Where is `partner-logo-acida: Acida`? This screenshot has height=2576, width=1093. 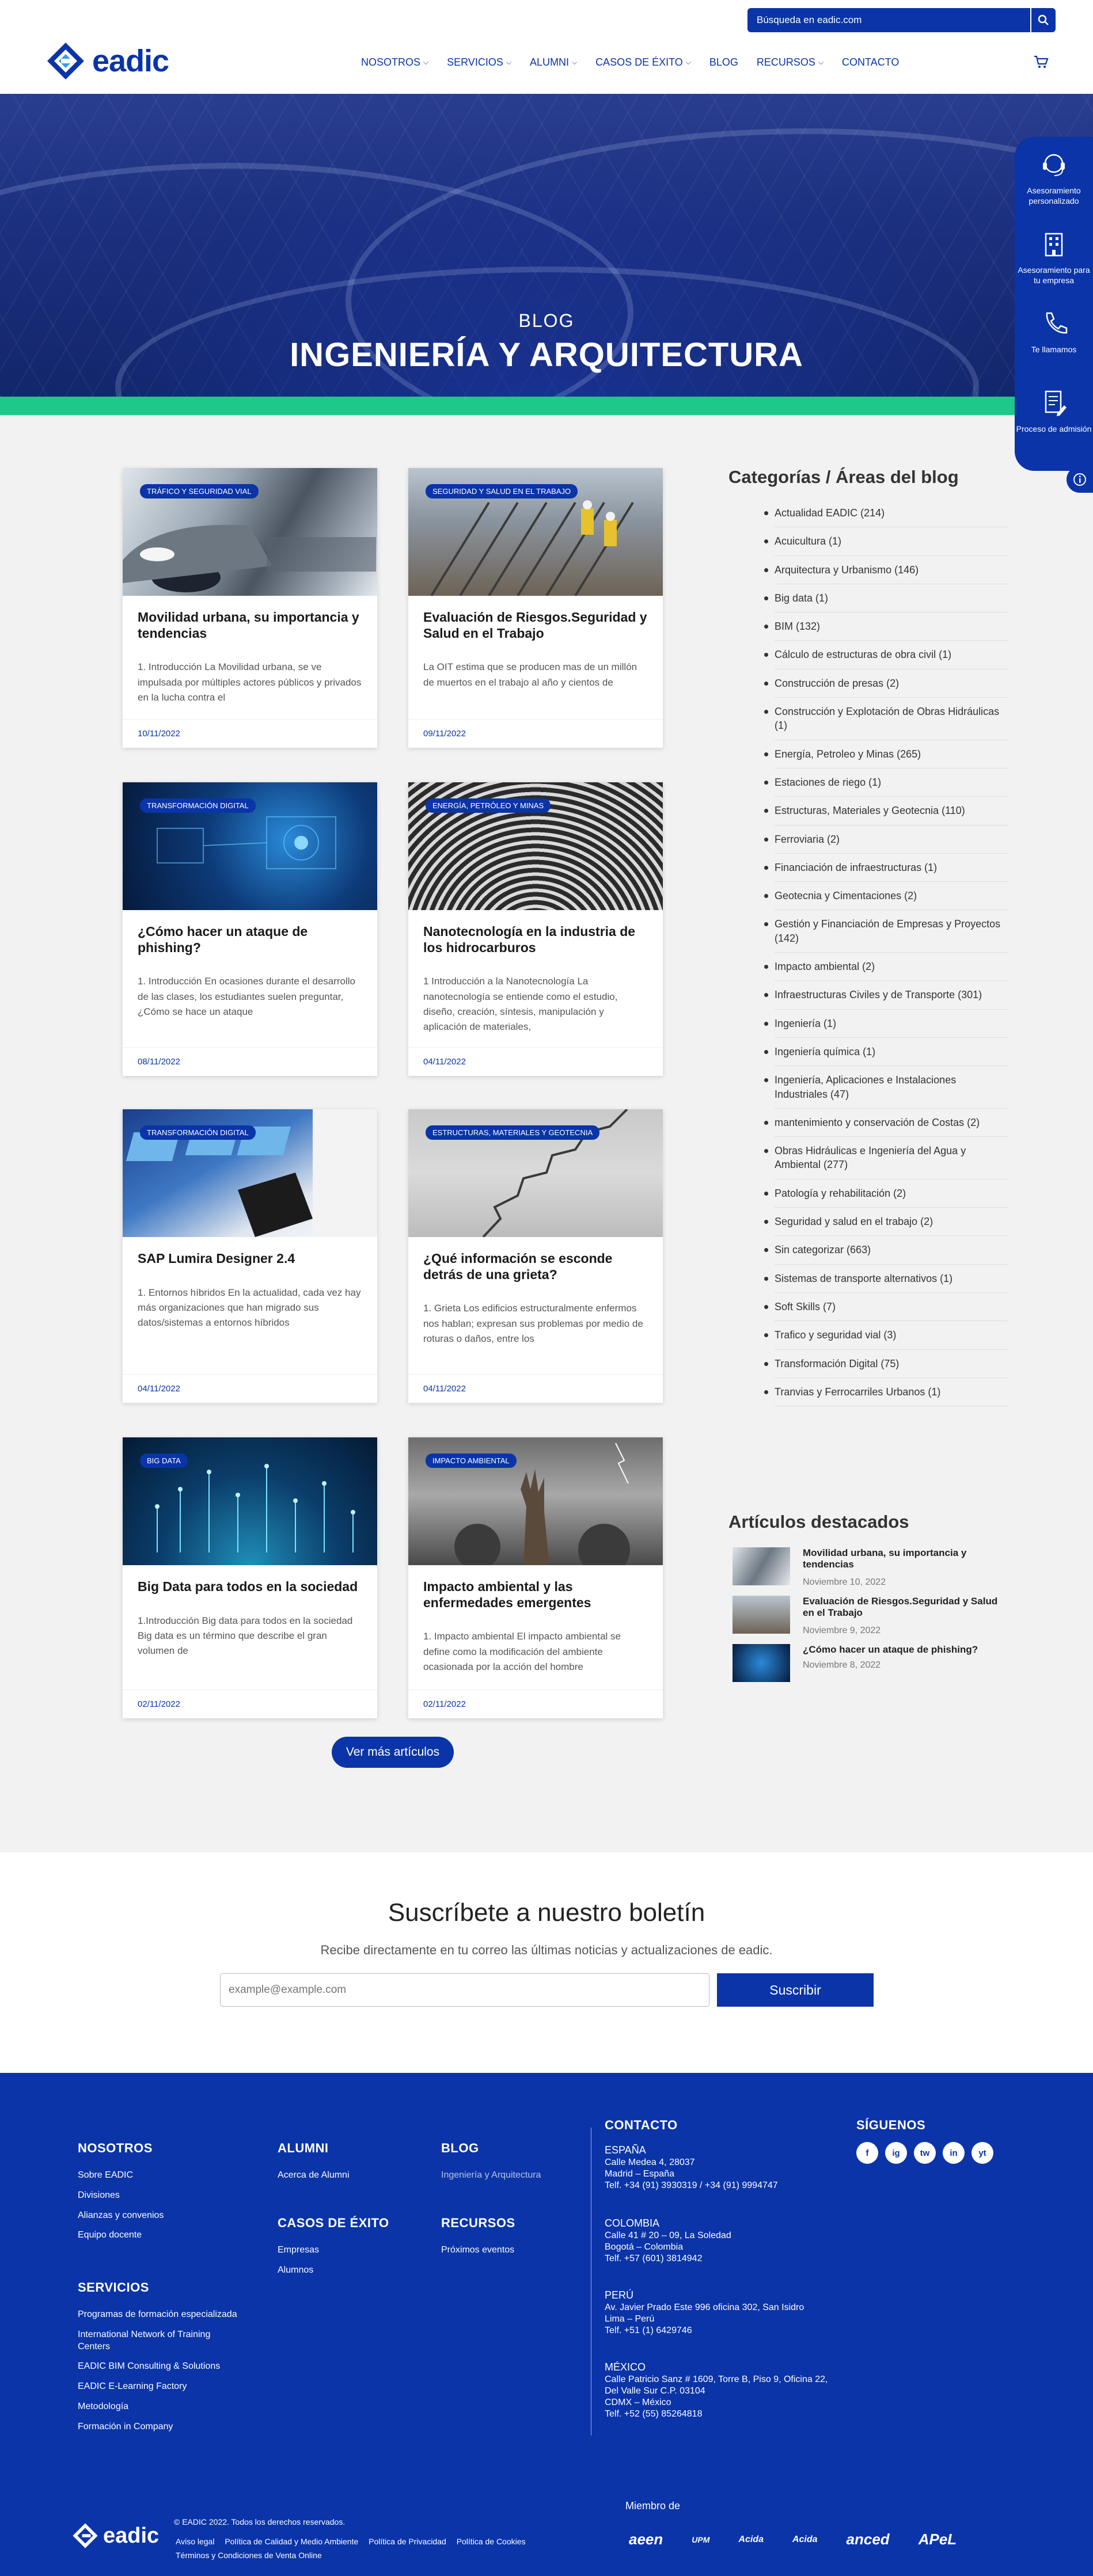 partner-logo-acida: Acida is located at coordinates (751, 2540).